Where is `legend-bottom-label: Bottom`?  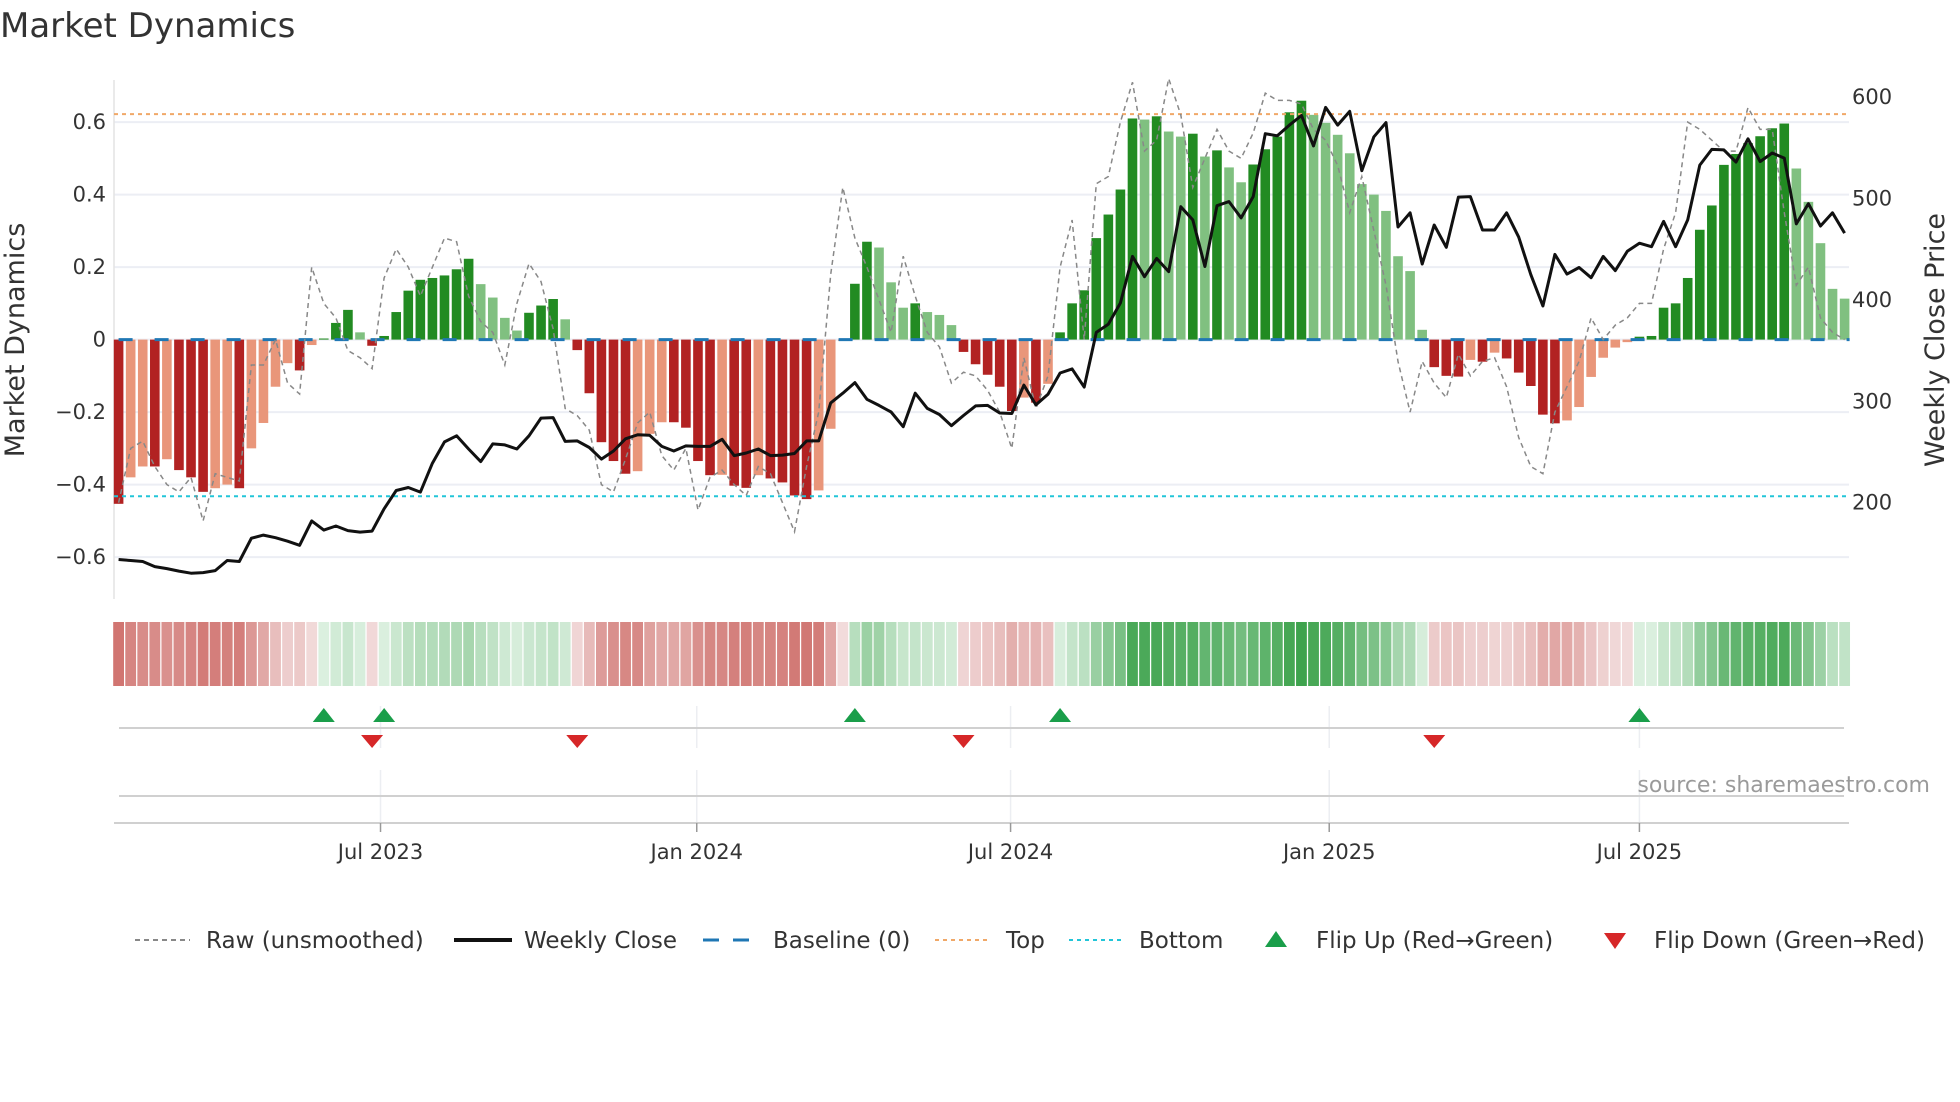
legend-bottom-label: Bottom is located at coordinates (1181, 941).